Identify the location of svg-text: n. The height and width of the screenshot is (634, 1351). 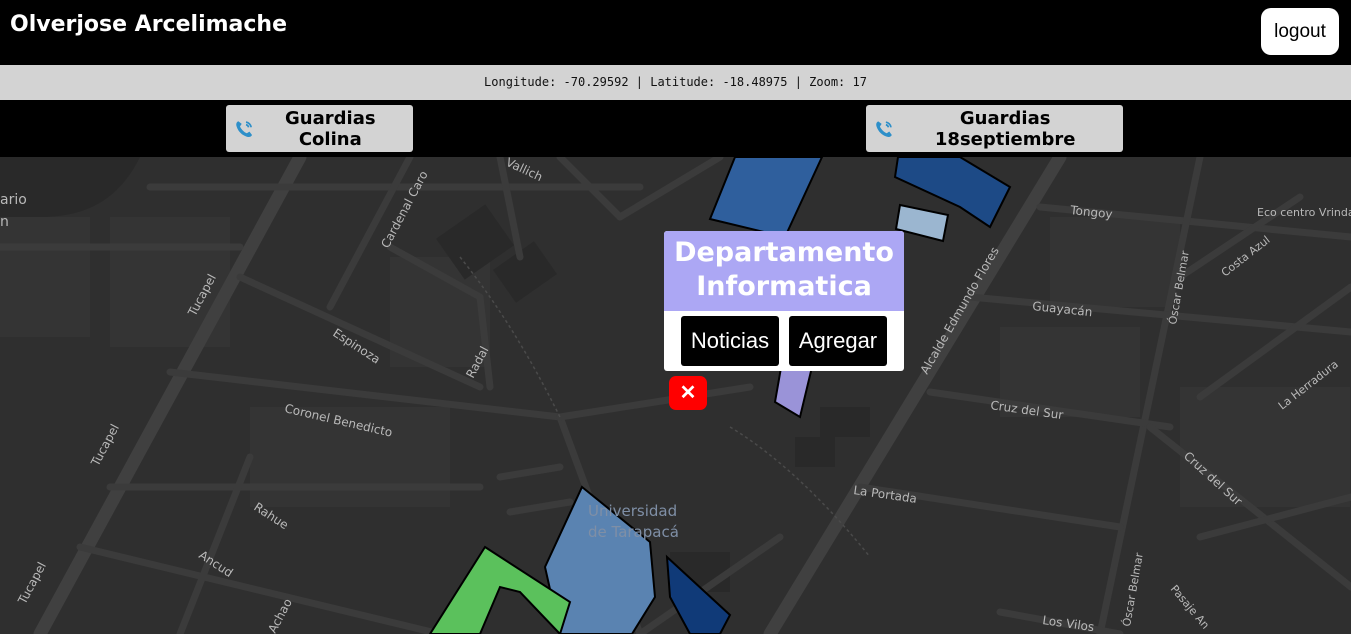
(4, 222).